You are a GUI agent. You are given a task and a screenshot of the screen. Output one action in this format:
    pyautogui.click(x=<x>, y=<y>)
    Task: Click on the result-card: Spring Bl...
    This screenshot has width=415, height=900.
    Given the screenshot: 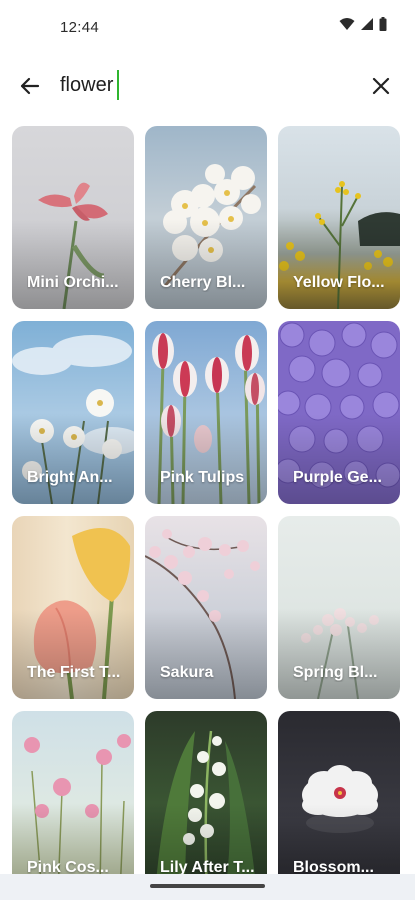 What is the action you would take?
    pyautogui.click(x=339, y=607)
    